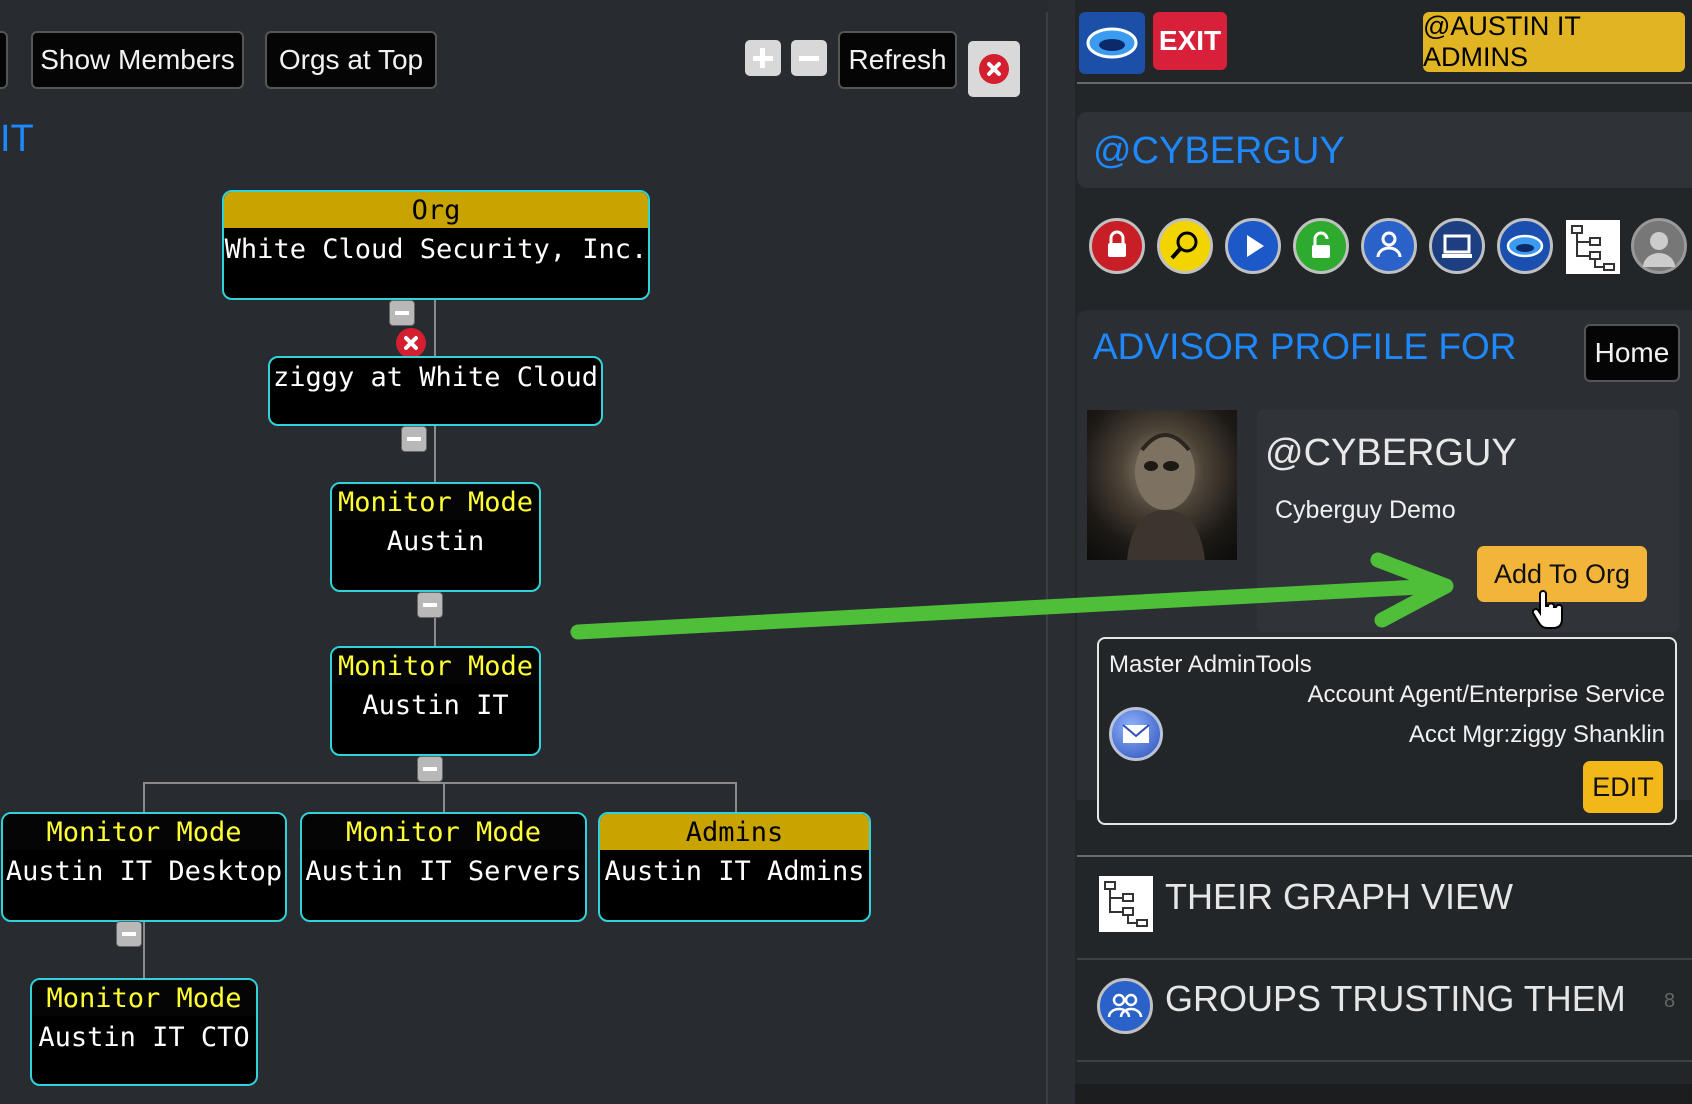  Describe the element at coordinates (1548, 609) in the screenshot. I see `hand-cursor-icon` at that location.